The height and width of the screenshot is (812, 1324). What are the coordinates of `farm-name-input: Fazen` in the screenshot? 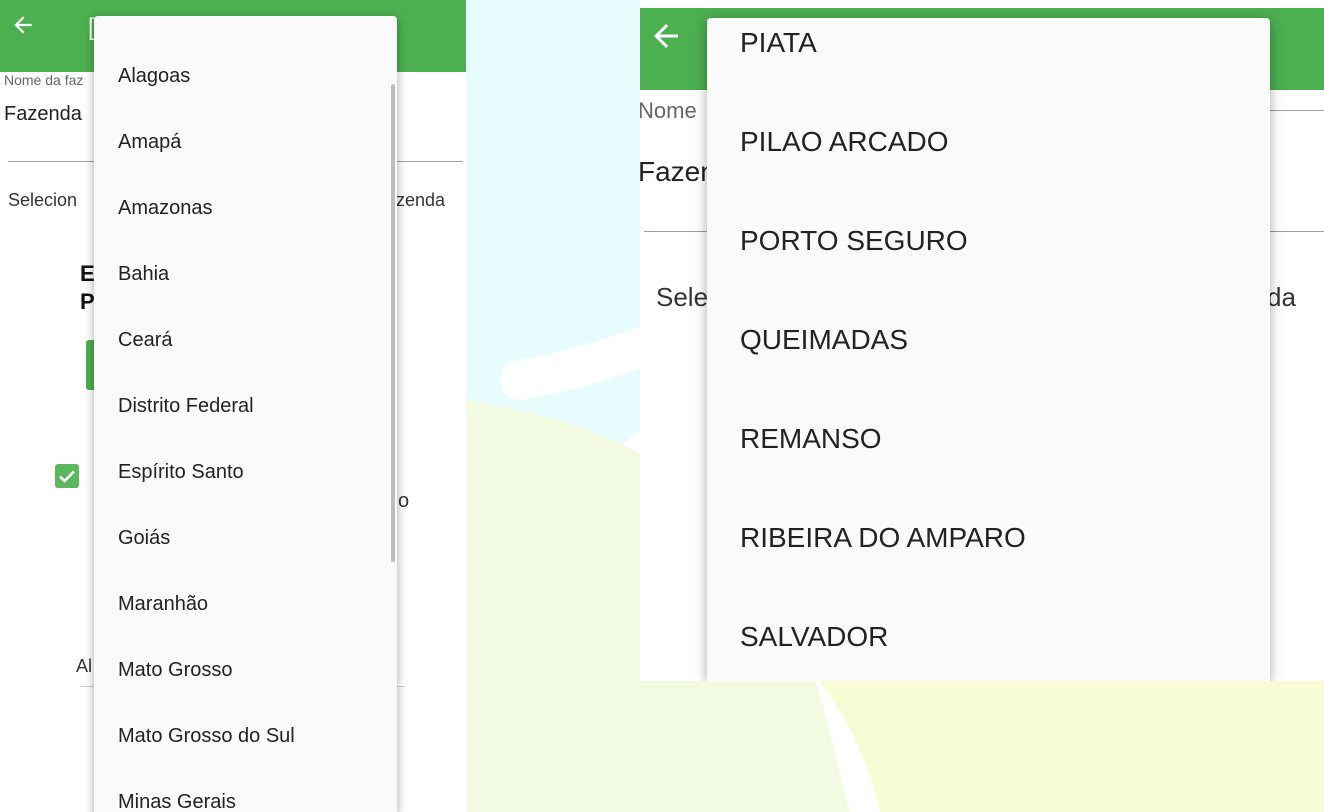 It's located at (678, 172).